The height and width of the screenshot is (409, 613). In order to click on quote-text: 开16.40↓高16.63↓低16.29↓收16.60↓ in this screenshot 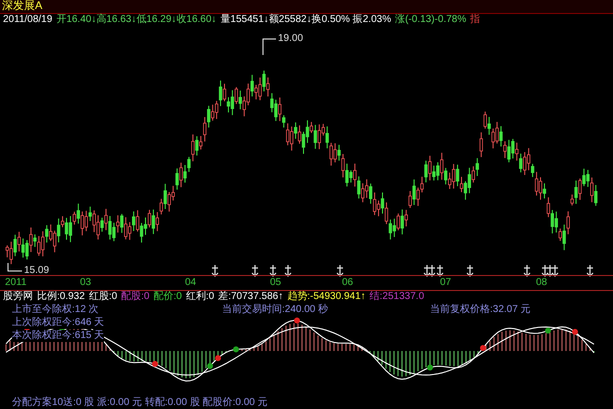, I will do `click(136, 20)`.